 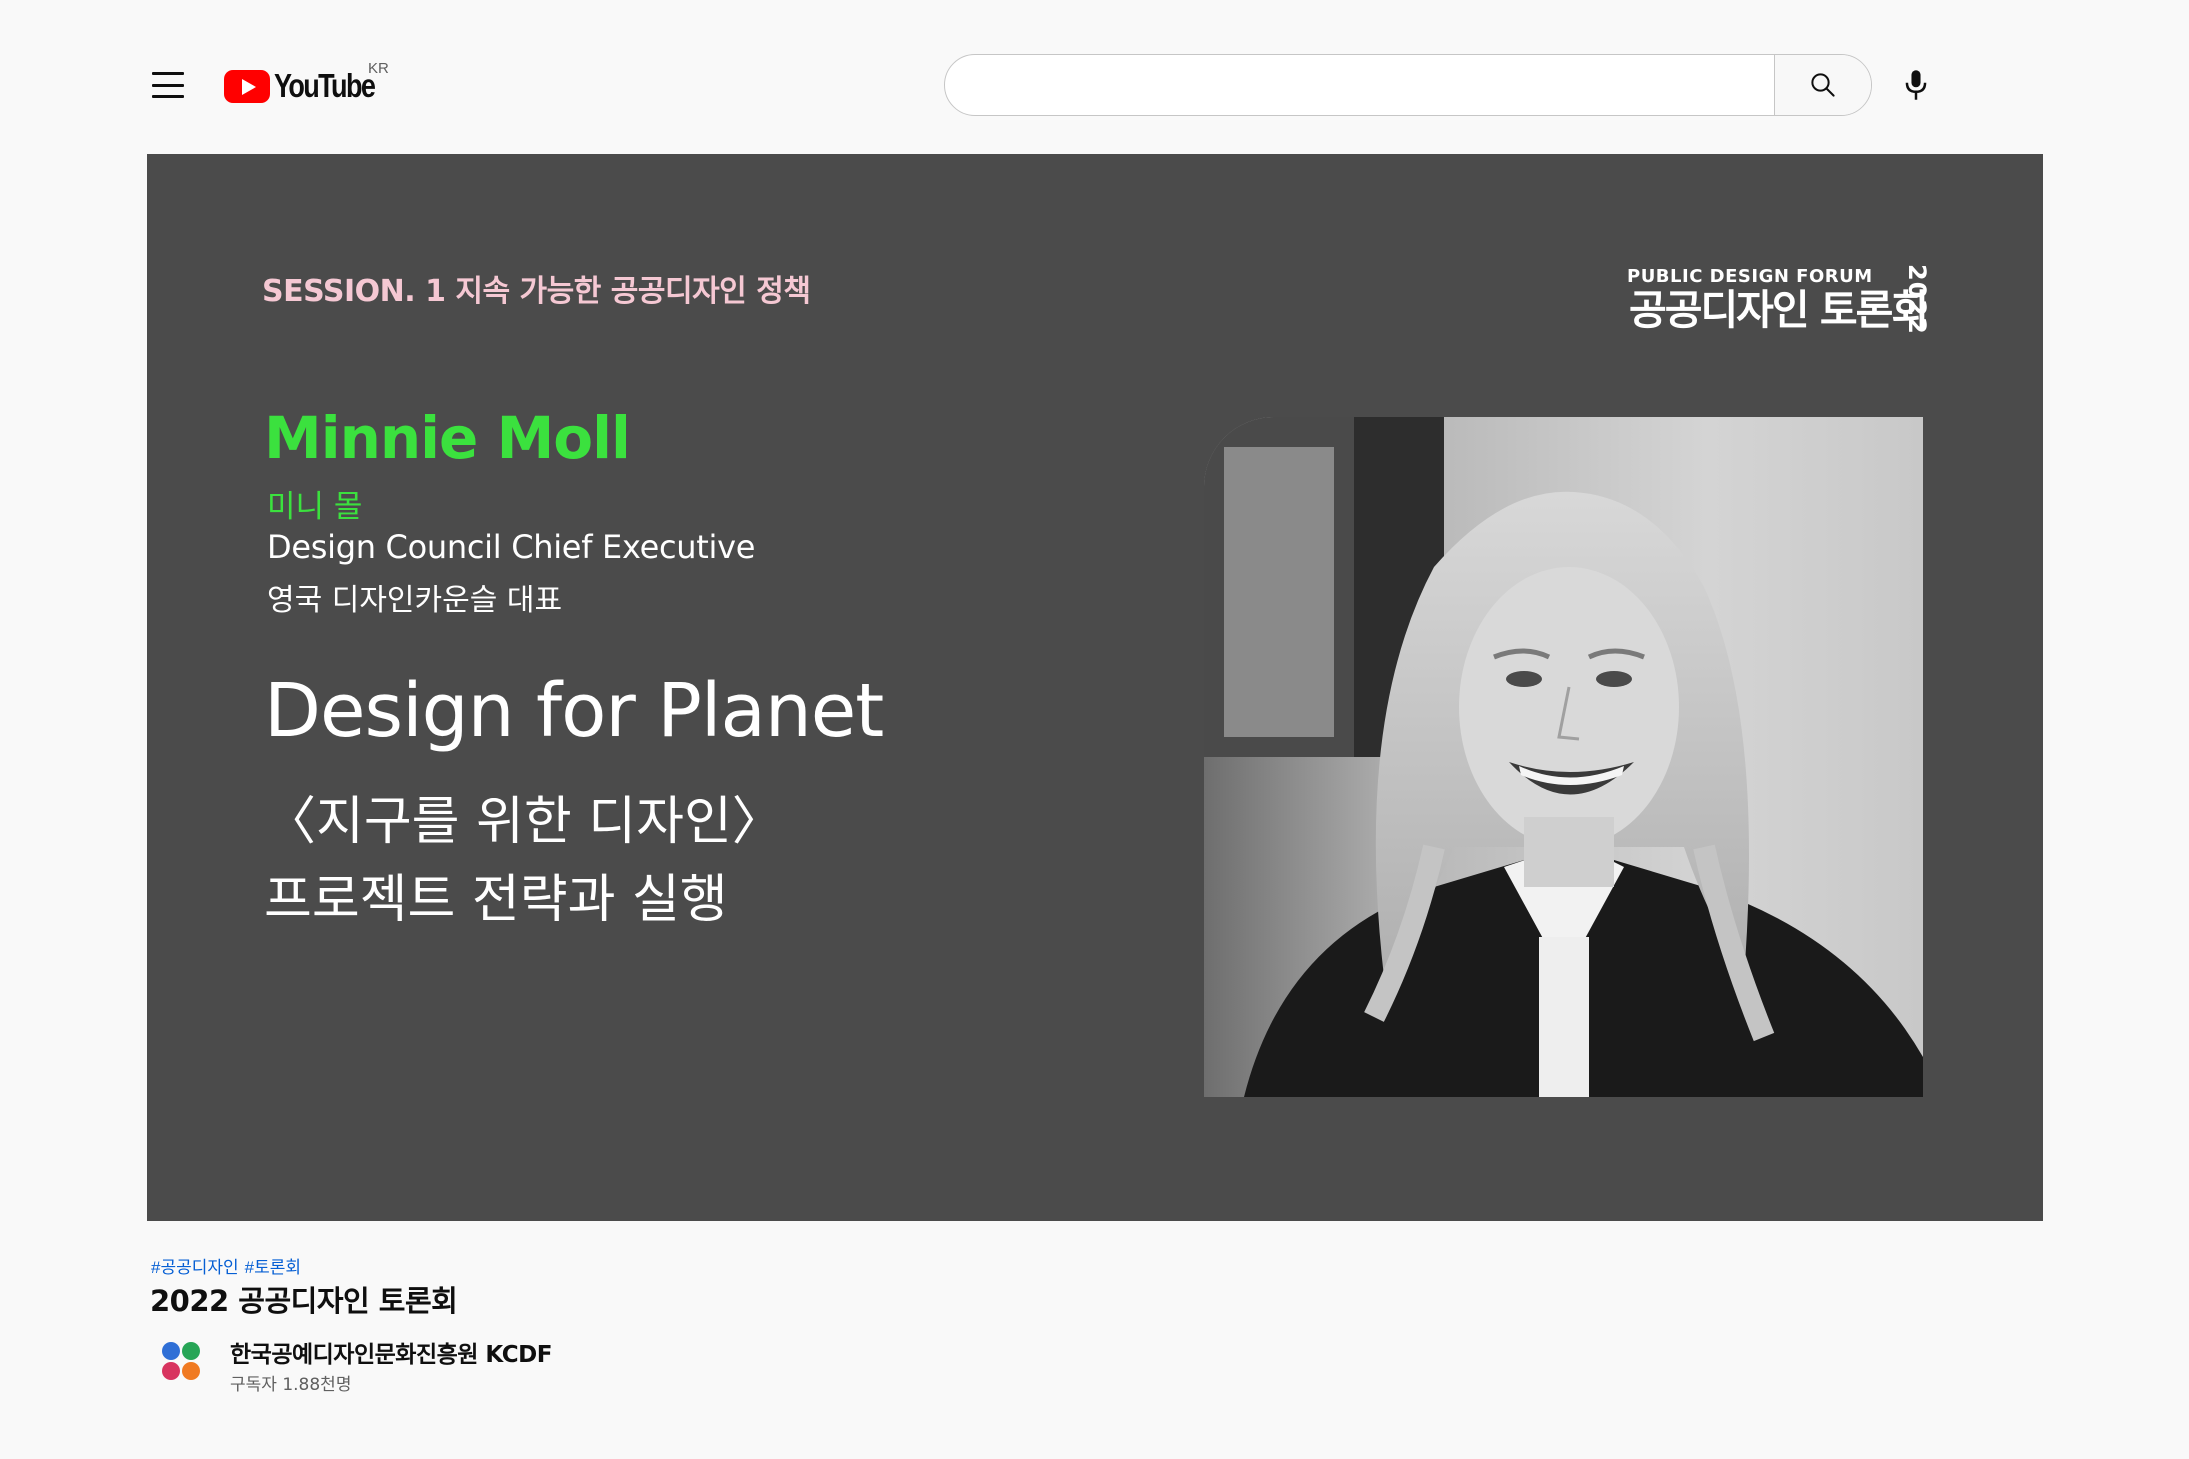 I want to click on search-button, so click(x=1822, y=85).